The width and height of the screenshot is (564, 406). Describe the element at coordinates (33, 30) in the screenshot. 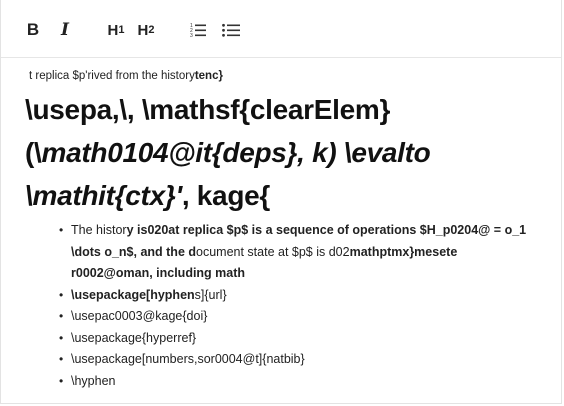

I see `bold-button: B` at that location.